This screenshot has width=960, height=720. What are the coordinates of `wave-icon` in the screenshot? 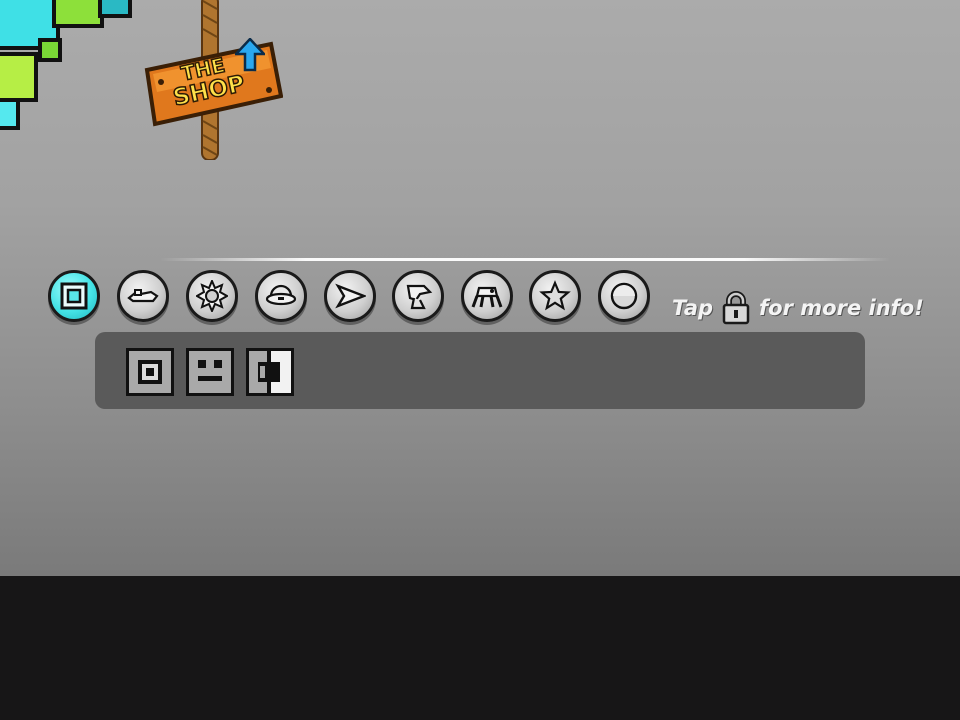 It's located at (350, 296).